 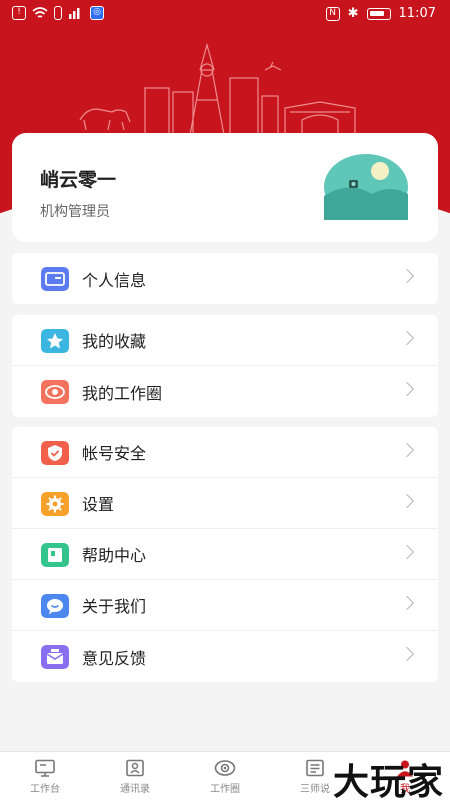 What do you see at coordinates (332, 13) in the screenshot?
I see `nfc-icon: N` at bounding box center [332, 13].